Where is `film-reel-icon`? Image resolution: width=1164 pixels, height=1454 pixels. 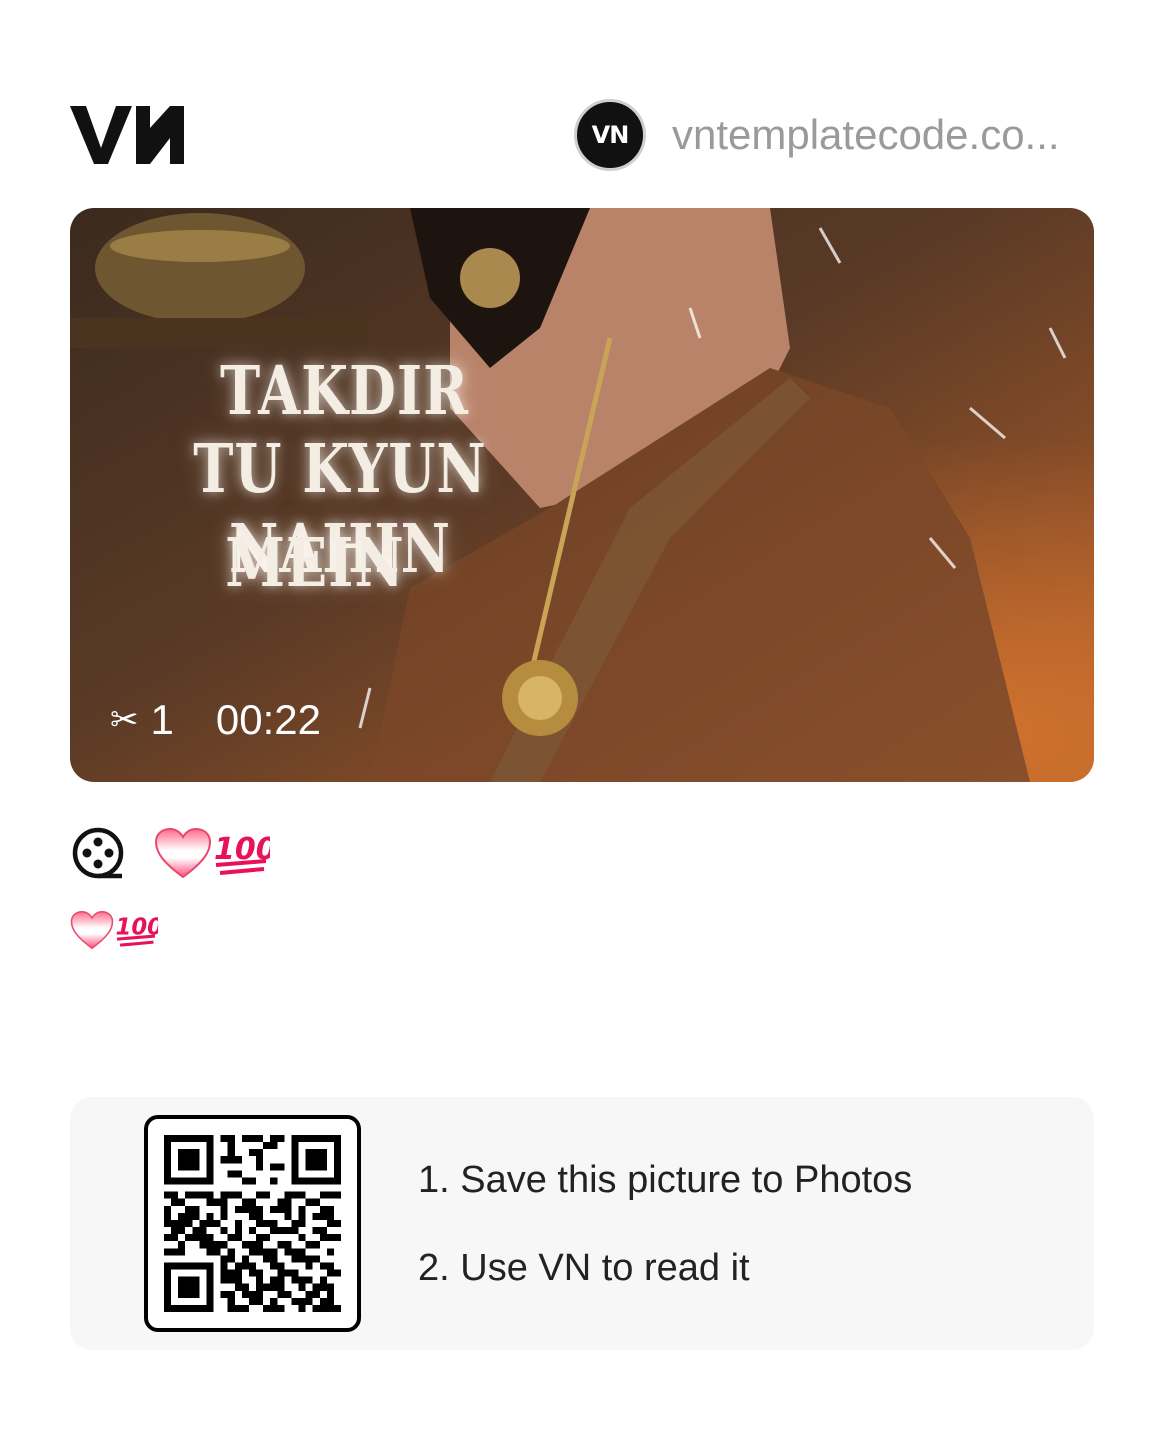
film-reel-icon is located at coordinates (98, 853).